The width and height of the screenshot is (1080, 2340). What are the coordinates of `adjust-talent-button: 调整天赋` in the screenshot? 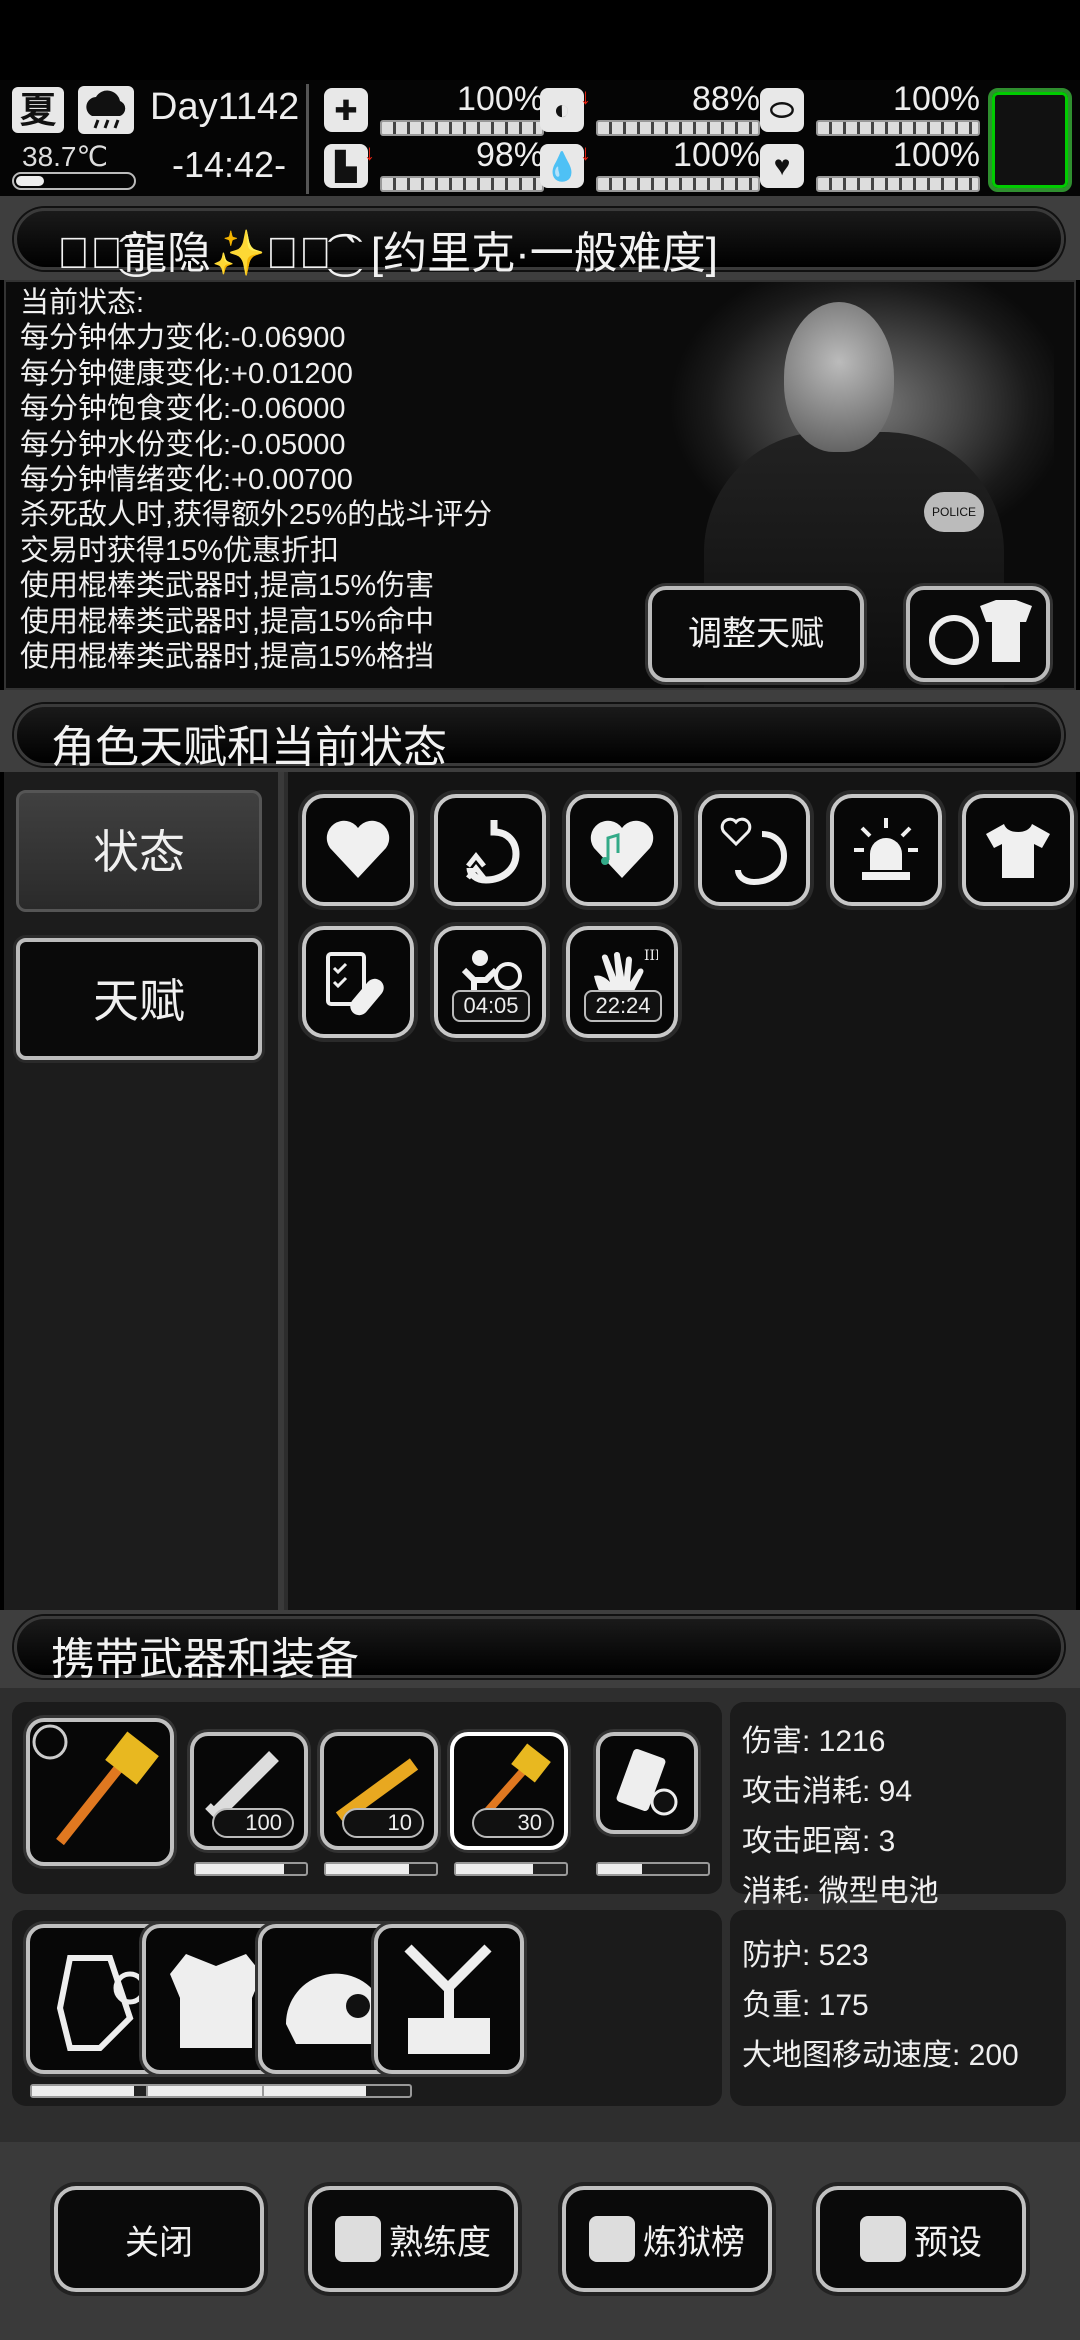 It's located at (756, 634).